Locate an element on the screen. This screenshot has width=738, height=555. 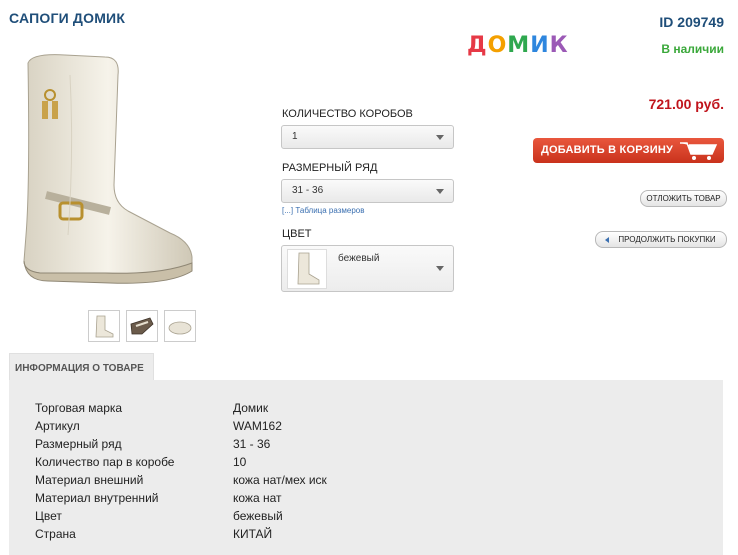
brand-logo-letter: К is located at coordinates (559, 45).